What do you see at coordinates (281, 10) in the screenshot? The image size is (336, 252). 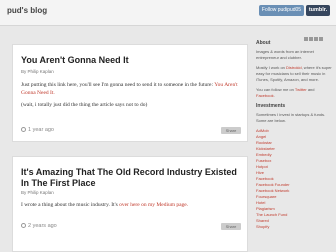 I see `follow-button: Follow pudipud05` at bounding box center [281, 10].